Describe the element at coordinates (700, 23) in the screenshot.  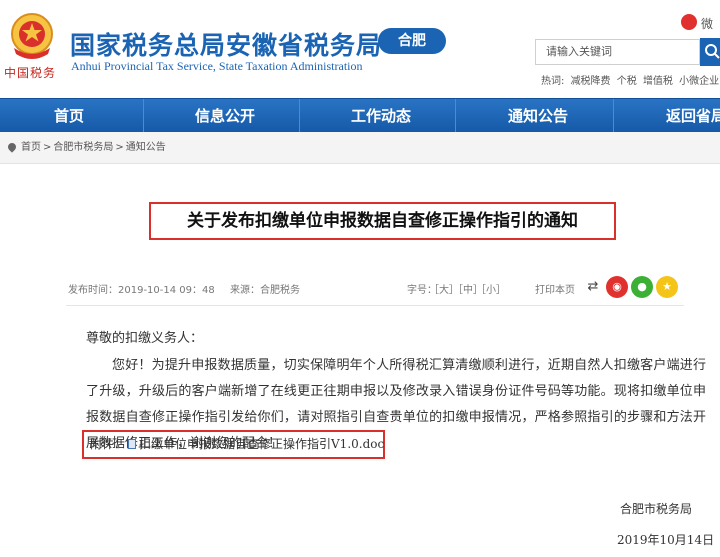
I see `weibo-link: 微` at that location.